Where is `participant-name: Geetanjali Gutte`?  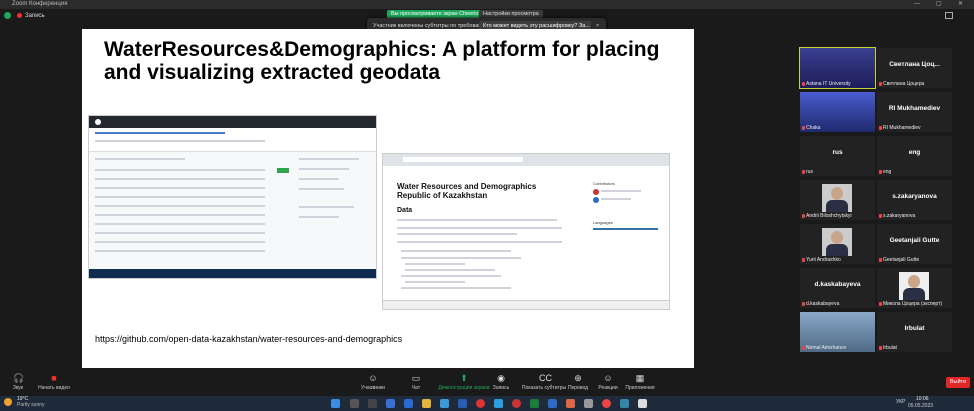 participant-name: Geetanjali Gutte is located at coordinates (899, 260).